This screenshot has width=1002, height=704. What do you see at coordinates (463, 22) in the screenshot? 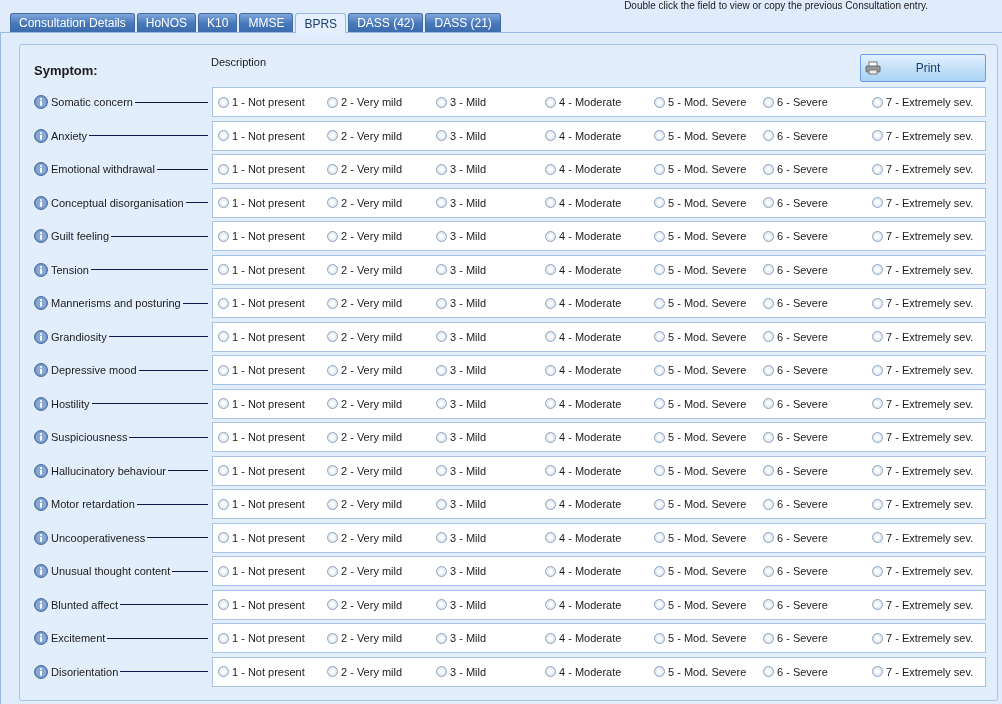
I see `tab: DASS (21)` at bounding box center [463, 22].